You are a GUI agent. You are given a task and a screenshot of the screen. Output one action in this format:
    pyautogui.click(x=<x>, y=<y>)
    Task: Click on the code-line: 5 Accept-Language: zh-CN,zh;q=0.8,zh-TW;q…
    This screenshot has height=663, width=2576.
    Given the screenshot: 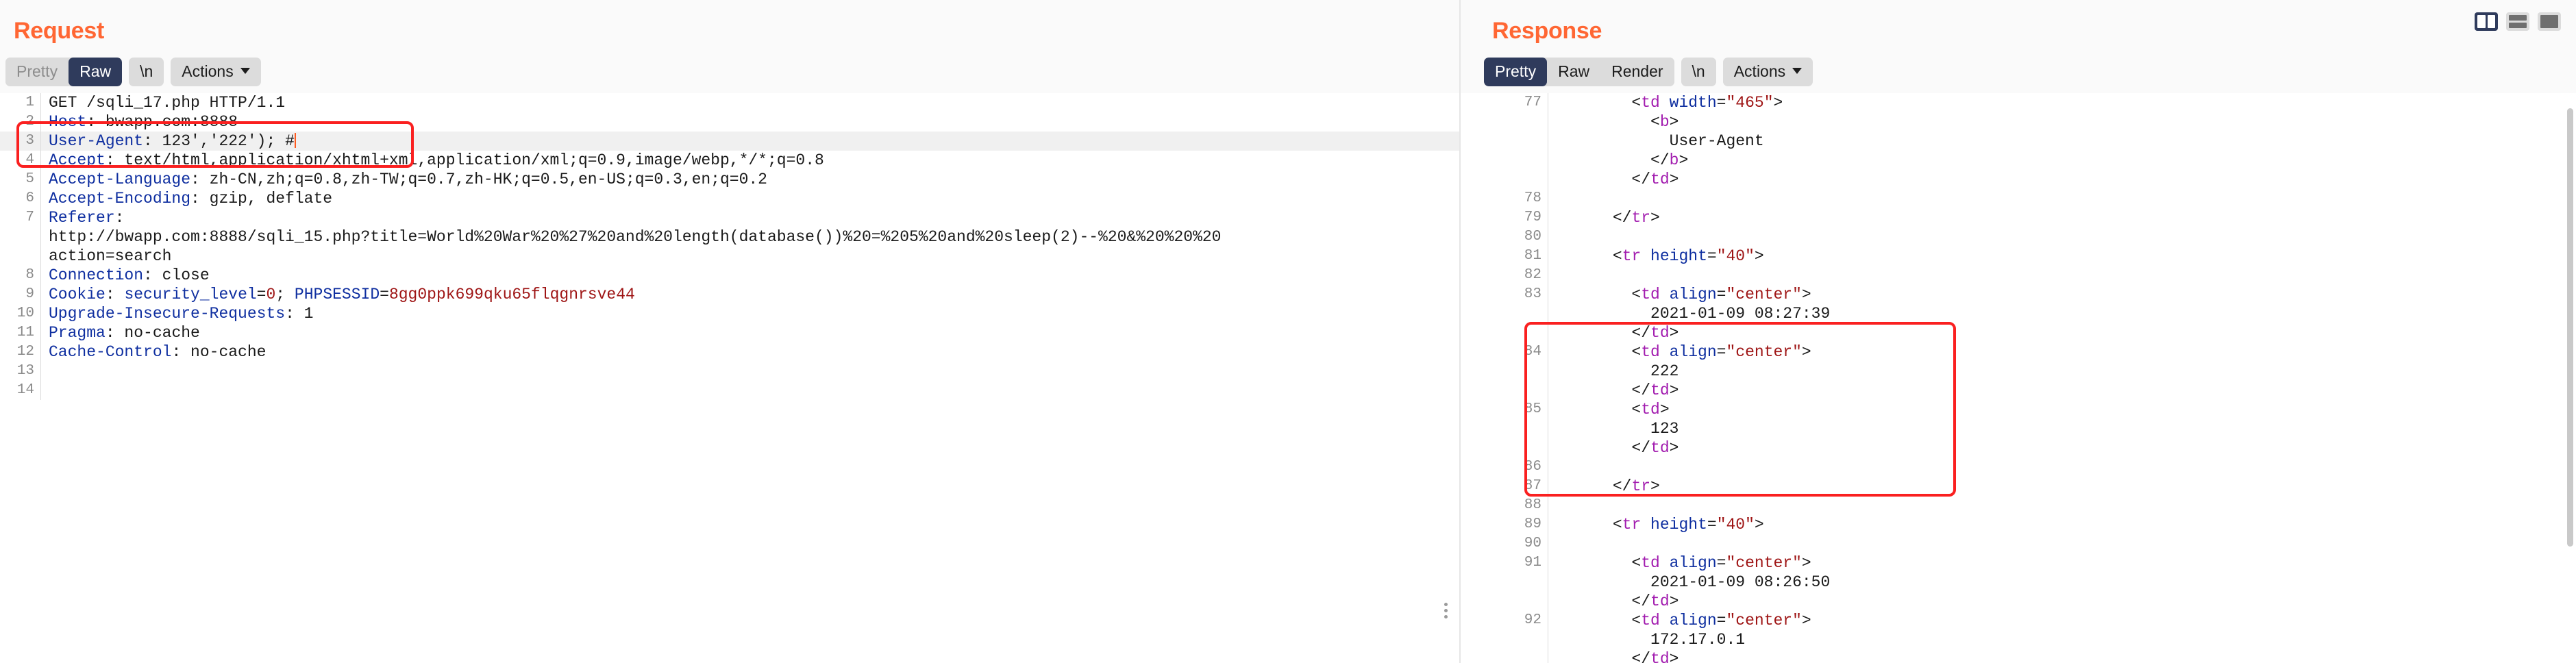 What is the action you would take?
    pyautogui.click(x=730, y=180)
    